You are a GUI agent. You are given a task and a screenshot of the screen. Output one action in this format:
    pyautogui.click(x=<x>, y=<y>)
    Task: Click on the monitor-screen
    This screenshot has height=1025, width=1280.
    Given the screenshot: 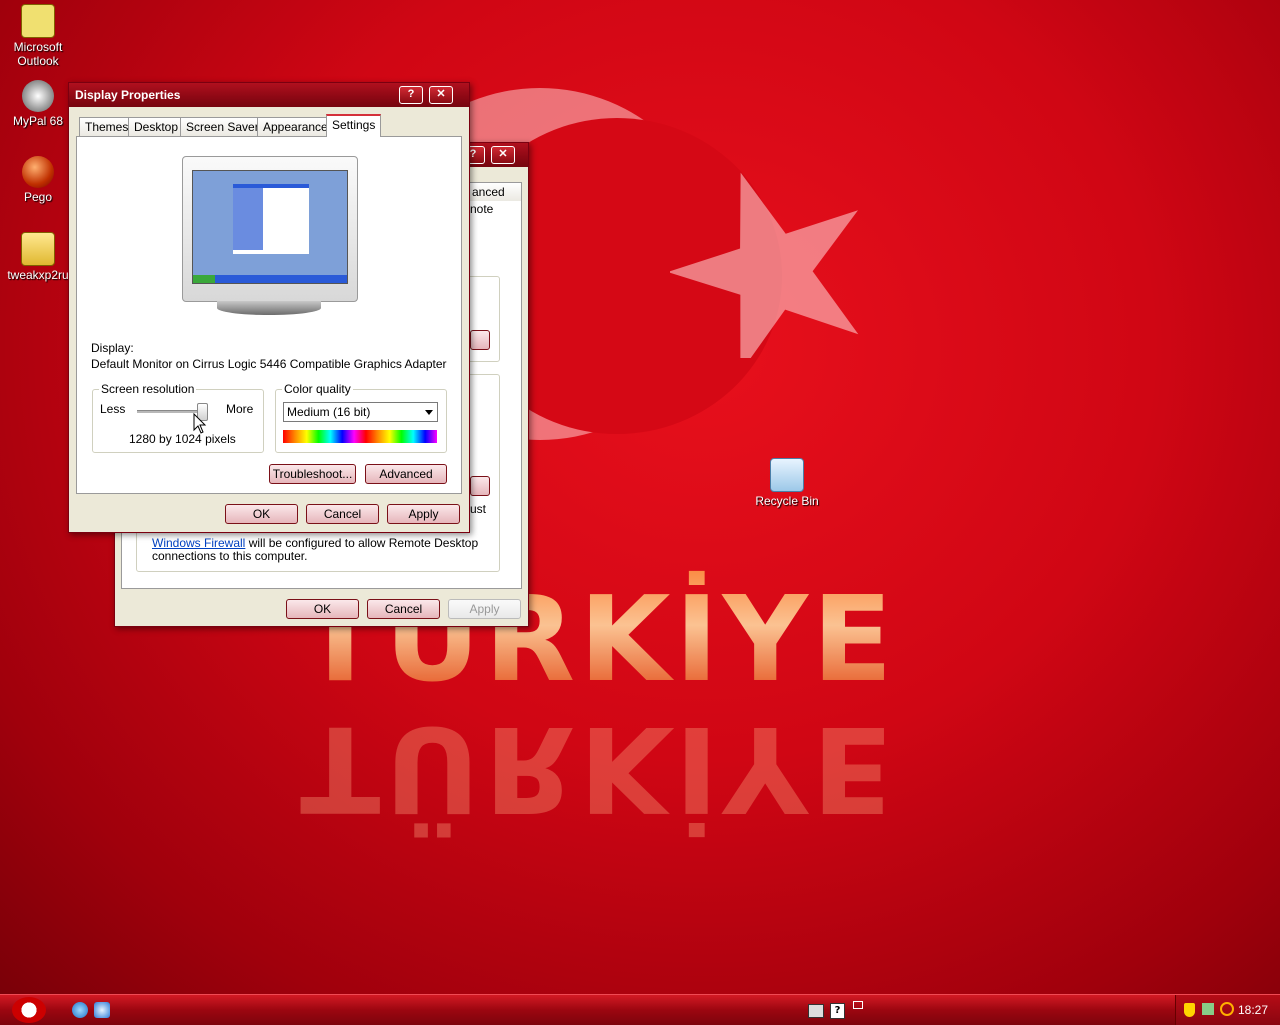 What is the action you would take?
    pyautogui.click(x=270, y=227)
    